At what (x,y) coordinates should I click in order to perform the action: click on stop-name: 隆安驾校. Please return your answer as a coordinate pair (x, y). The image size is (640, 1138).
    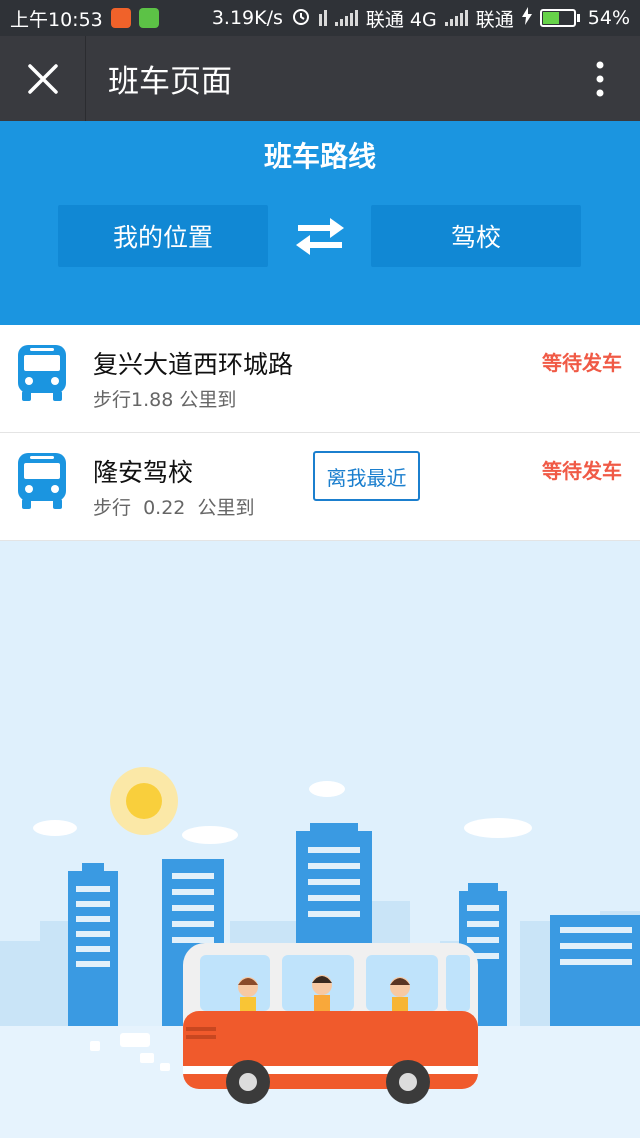
    Looking at the image, I should click on (143, 472).